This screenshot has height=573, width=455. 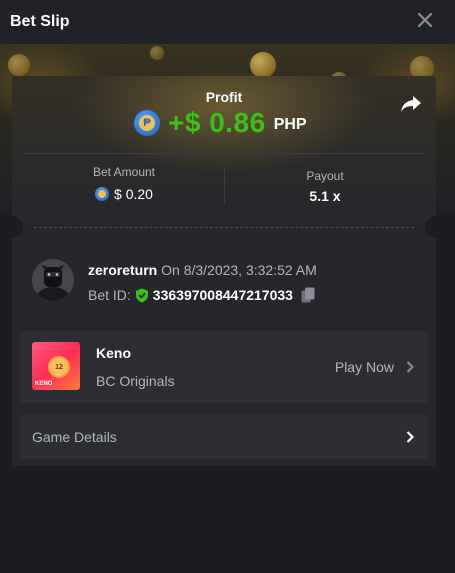 I want to click on bet-id-label: Bet ID:, so click(x=109, y=295).